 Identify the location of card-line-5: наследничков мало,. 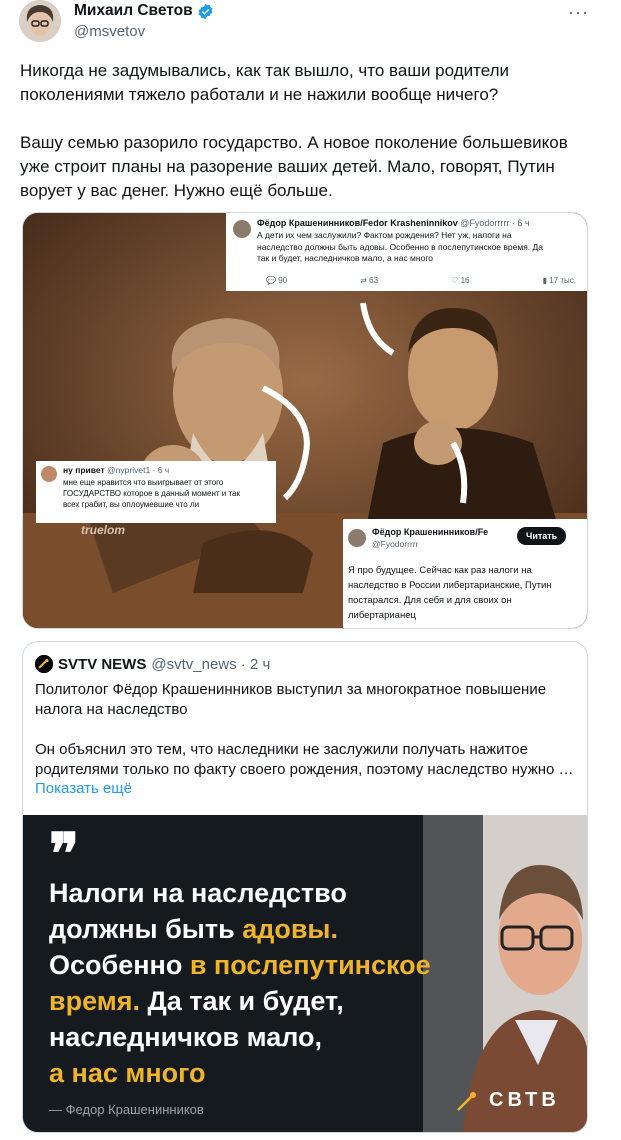
(186, 1037).